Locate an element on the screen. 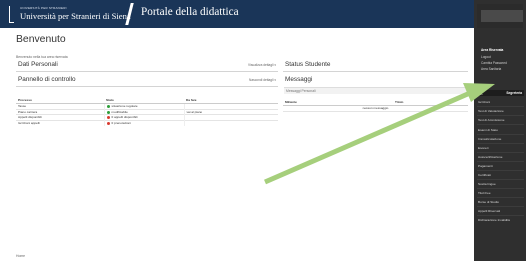 The width and height of the screenshot is (526, 261). arrow-shaft is located at coordinates (367, 137).